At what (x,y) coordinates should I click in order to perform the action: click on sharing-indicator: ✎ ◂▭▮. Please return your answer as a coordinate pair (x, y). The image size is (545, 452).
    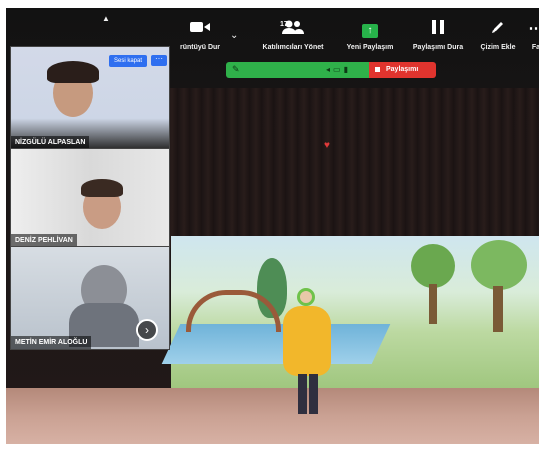
    Looking at the image, I should click on (297, 70).